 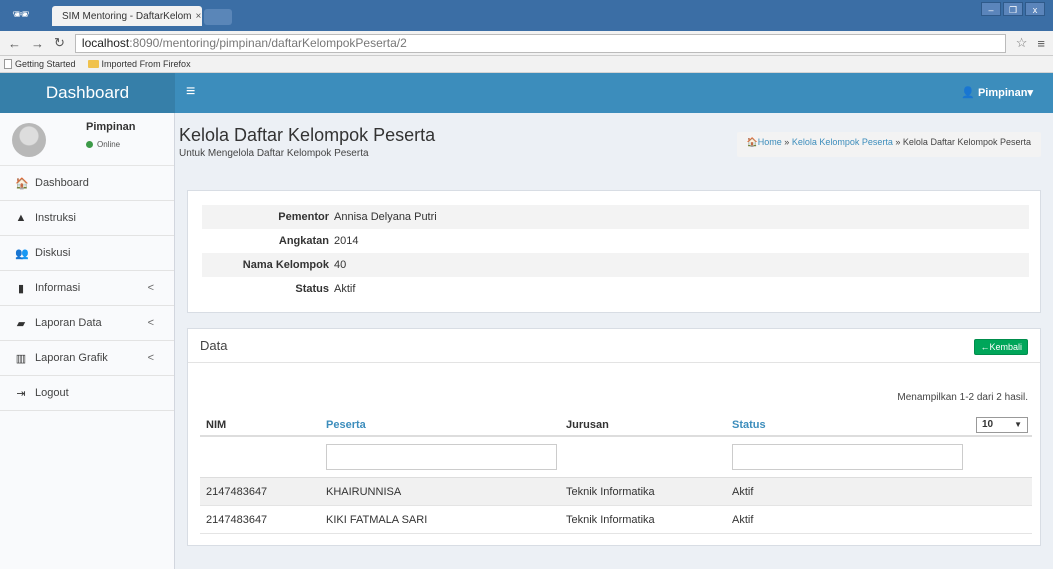 What do you see at coordinates (21, 358) in the screenshot?
I see `bar-chart-icon: ▥` at bounding box center [21, 358].